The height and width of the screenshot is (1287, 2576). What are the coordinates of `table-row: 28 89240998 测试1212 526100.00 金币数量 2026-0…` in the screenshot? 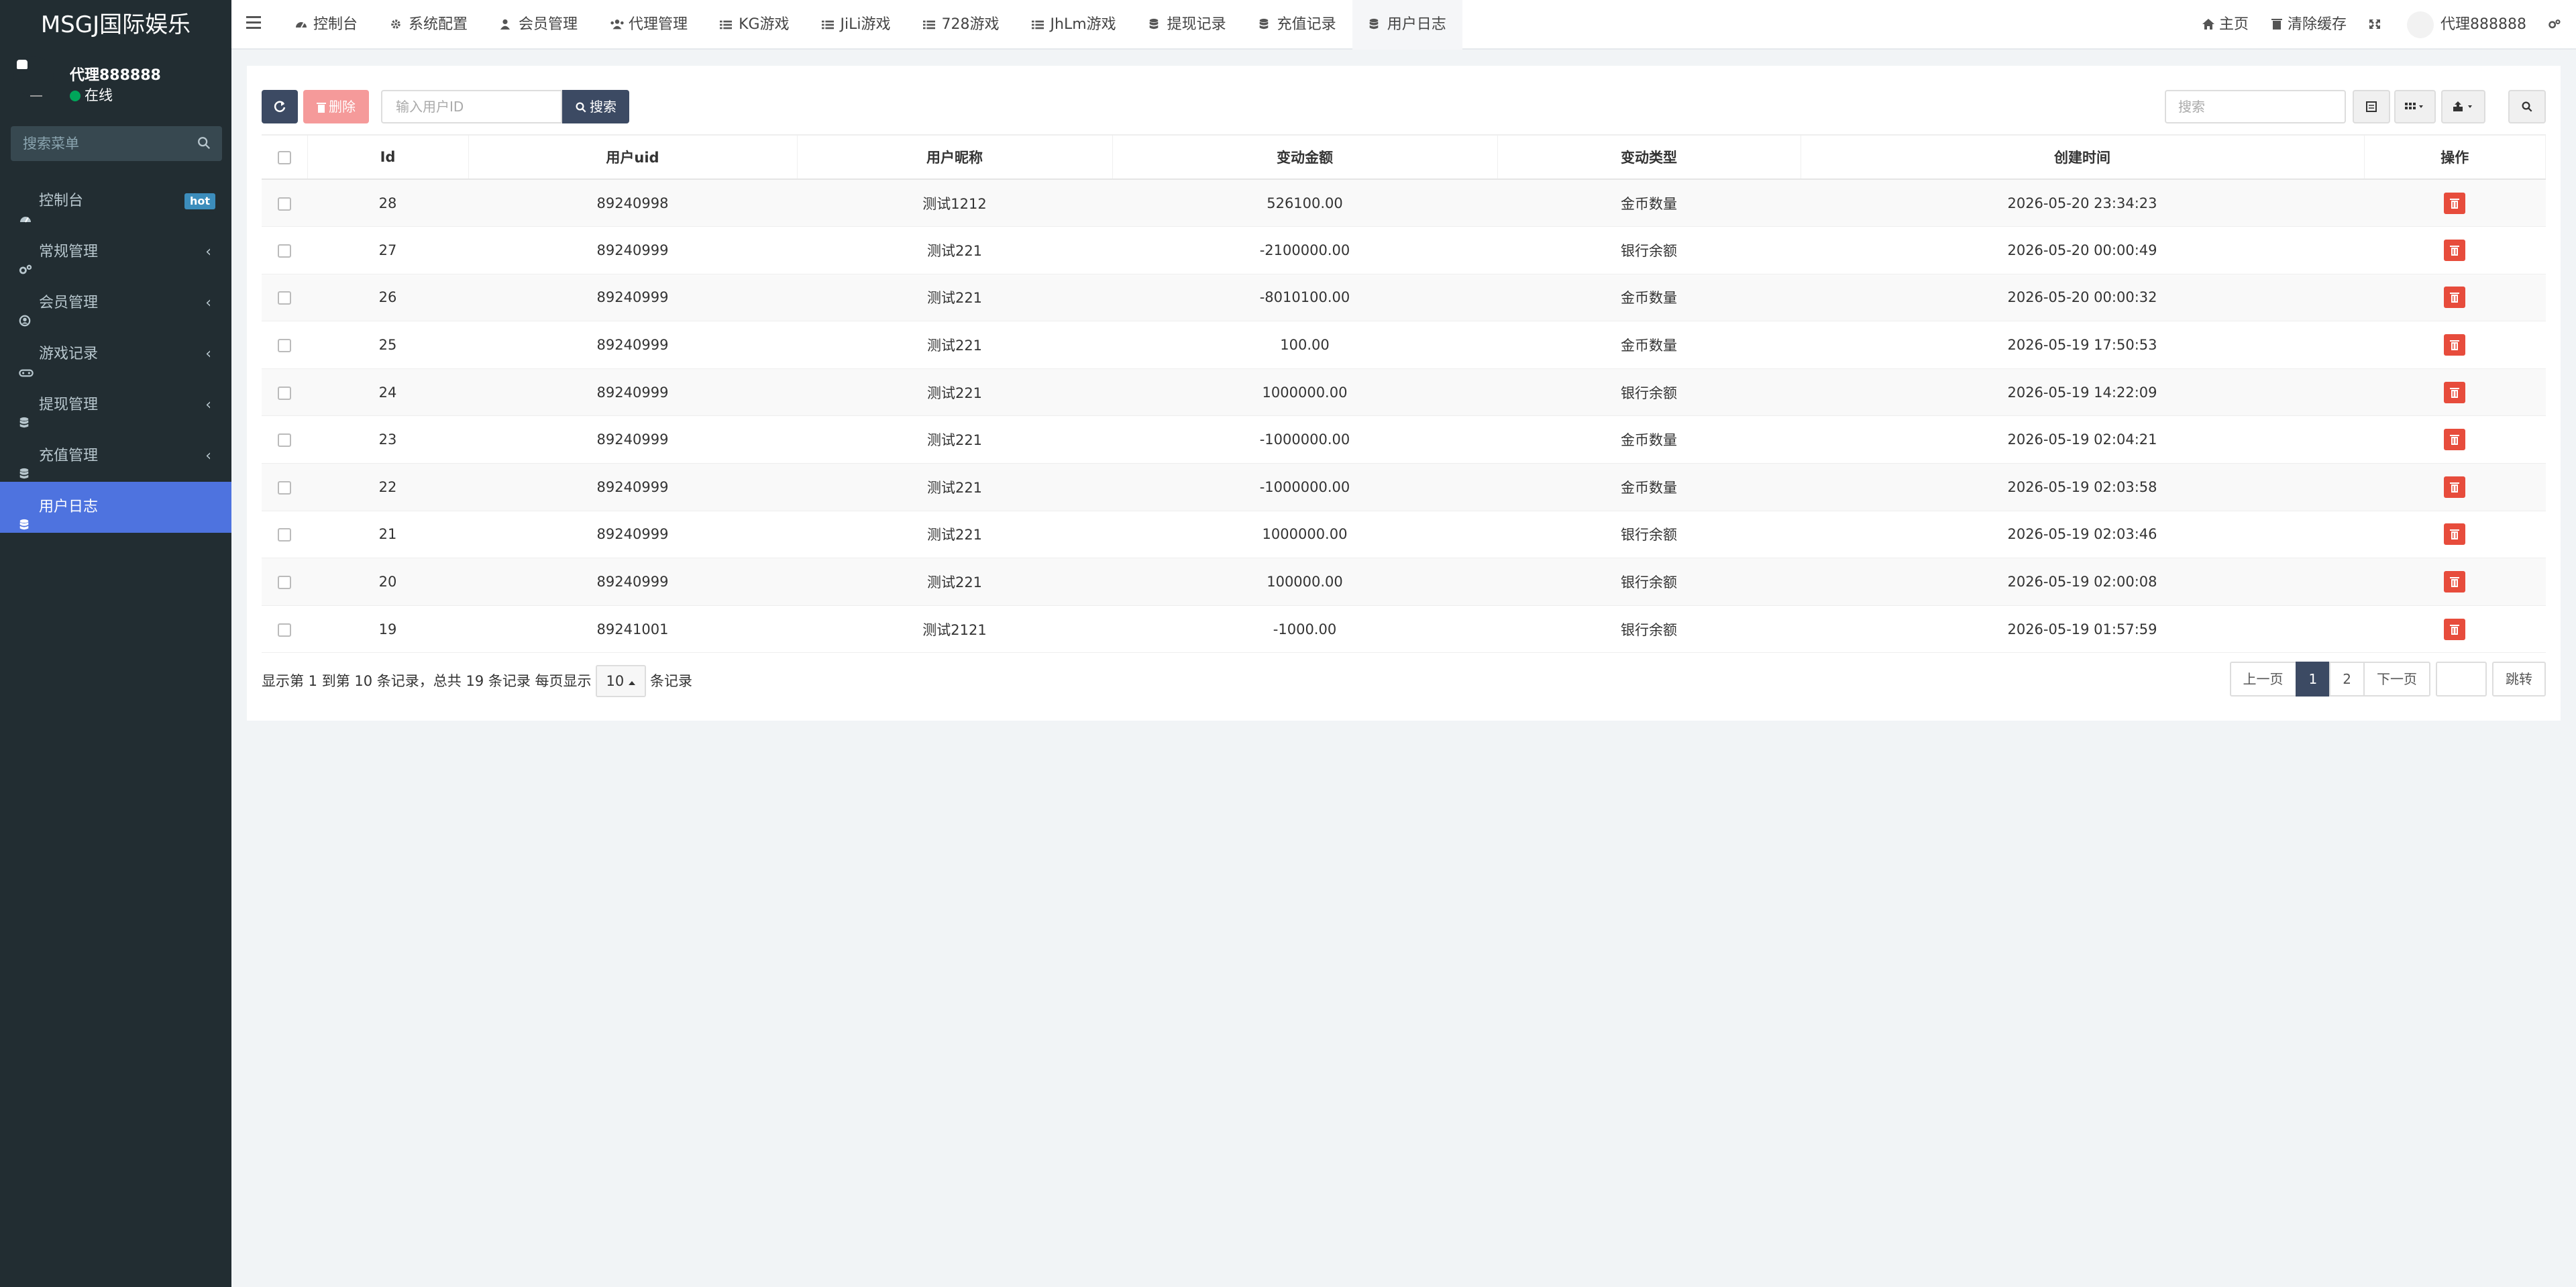 It's located at (1404, 203).